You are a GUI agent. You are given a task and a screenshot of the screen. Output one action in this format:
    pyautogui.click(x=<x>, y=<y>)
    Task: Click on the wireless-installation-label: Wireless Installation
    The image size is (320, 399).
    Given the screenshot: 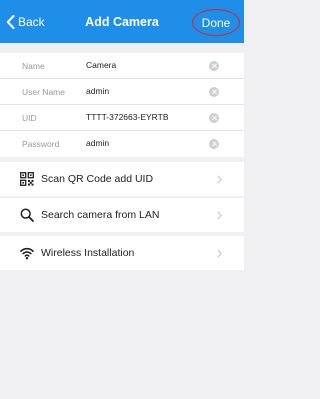 What is the action you would take?
    pyautogui.click(x=88, y=253)
    